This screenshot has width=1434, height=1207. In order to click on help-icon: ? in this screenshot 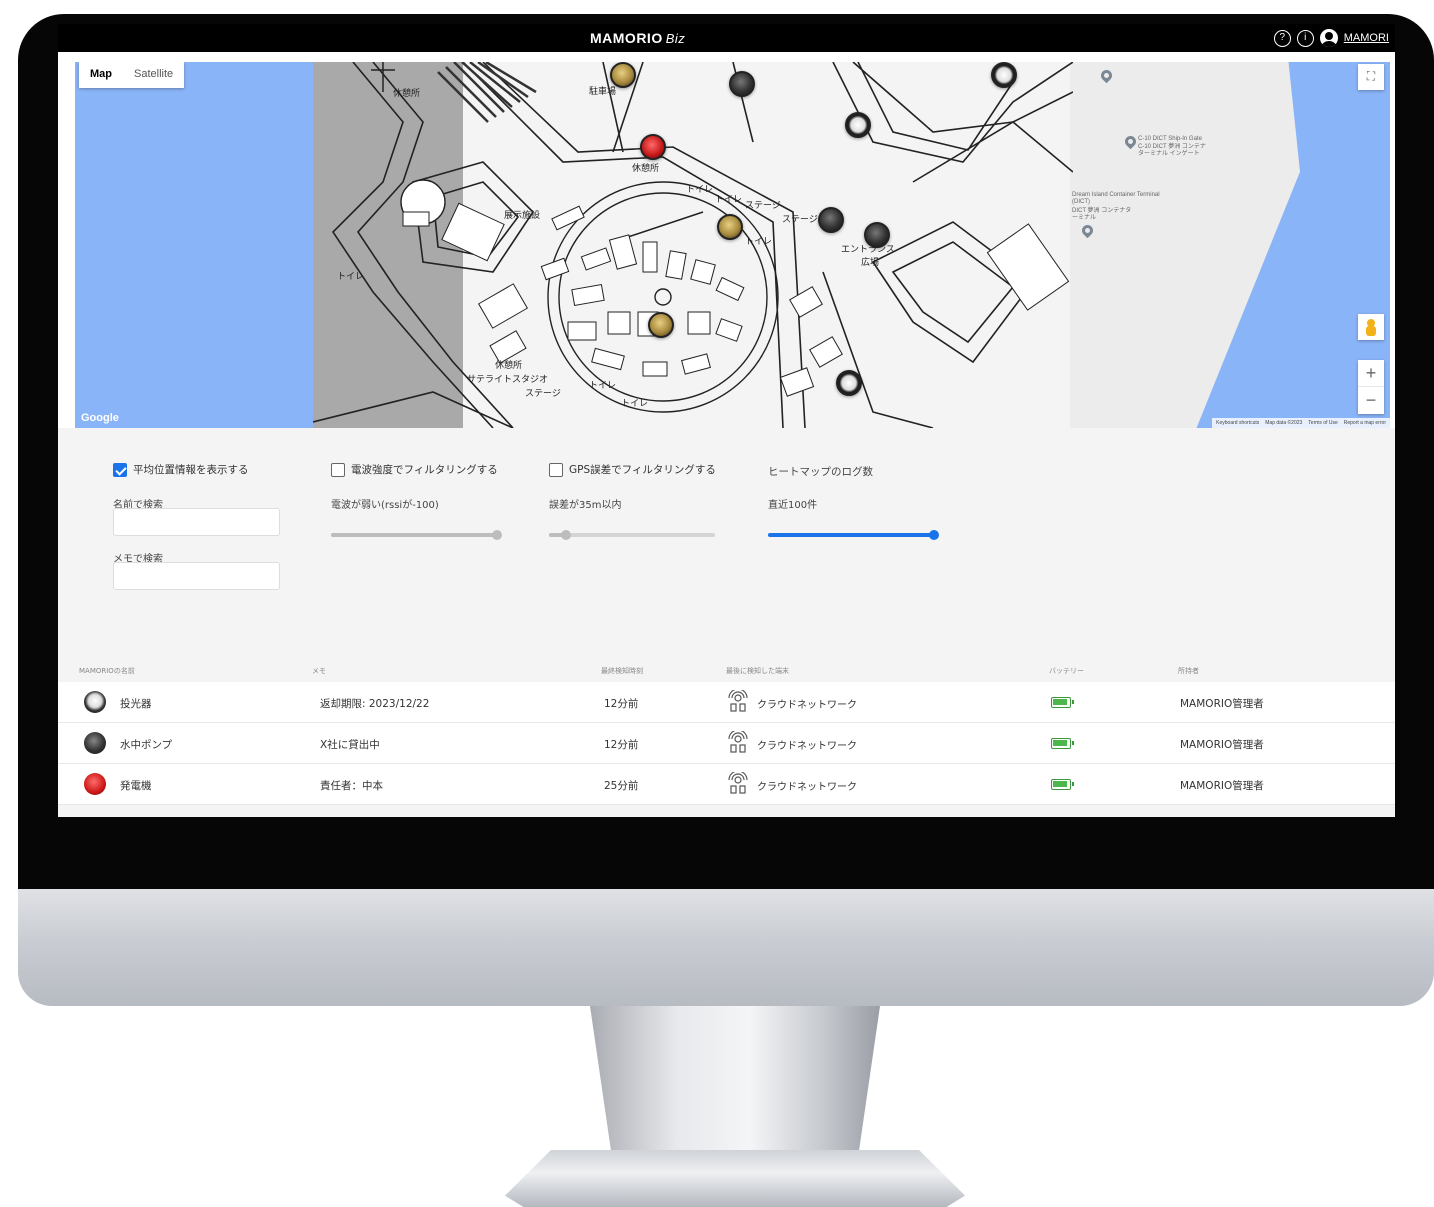, I will do `click(1282, 38)`.